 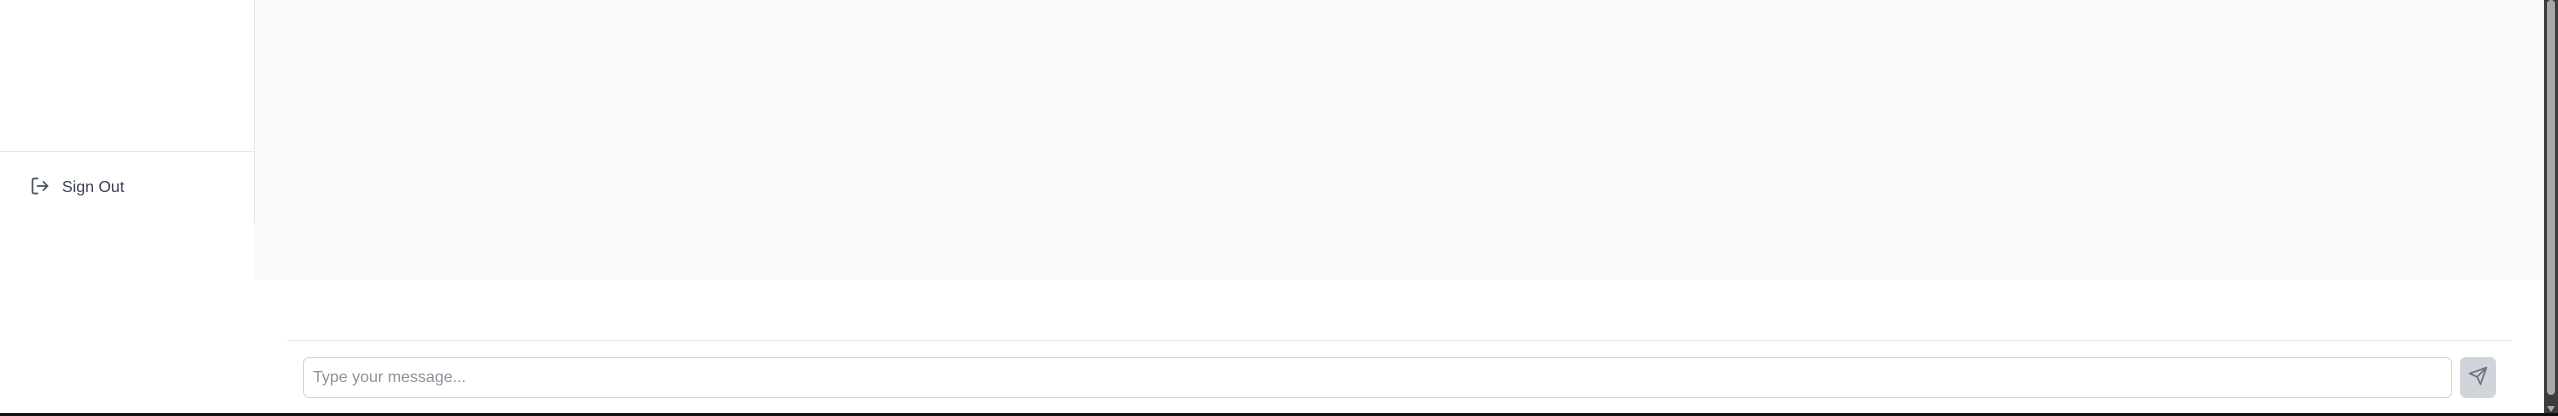 What do you see at coordinates (93, 187) in the screenshot?
I see `sign-out-label: Sign Out` at bounding box center [93, 187].